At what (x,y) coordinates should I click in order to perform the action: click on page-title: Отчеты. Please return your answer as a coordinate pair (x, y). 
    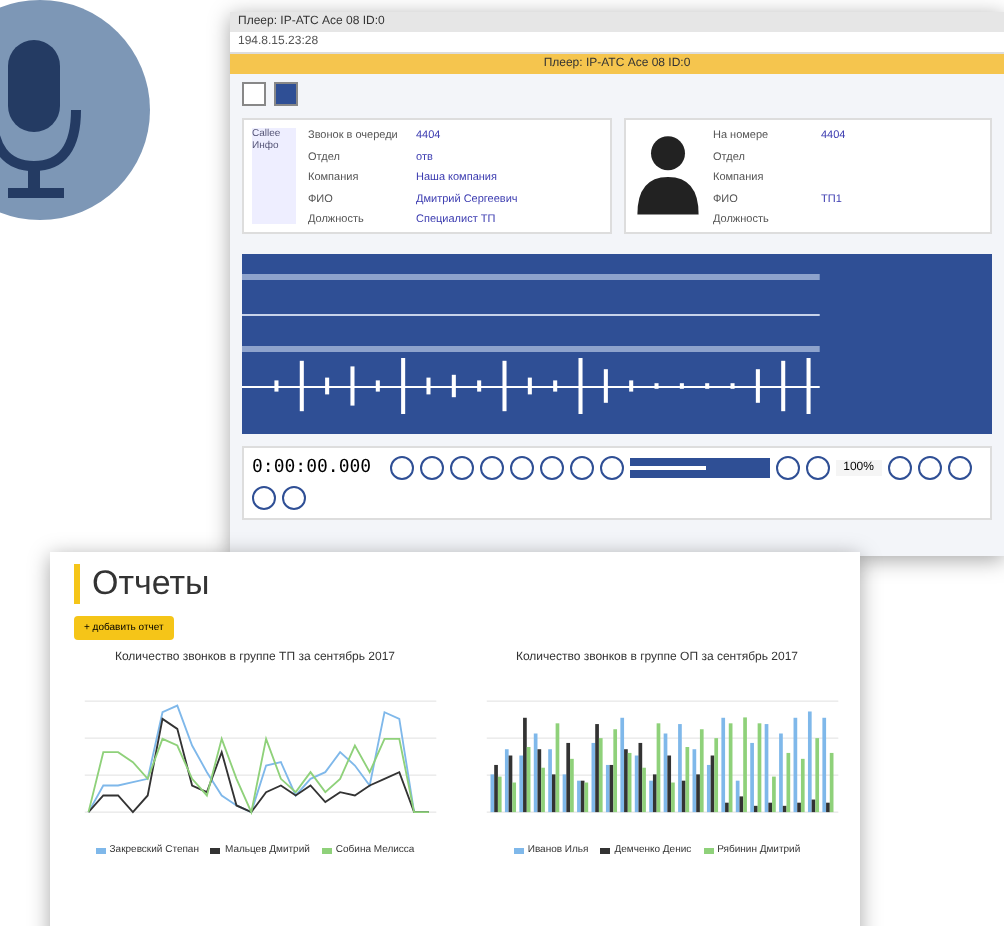
    Looking at the image, I should click on (467, 584).